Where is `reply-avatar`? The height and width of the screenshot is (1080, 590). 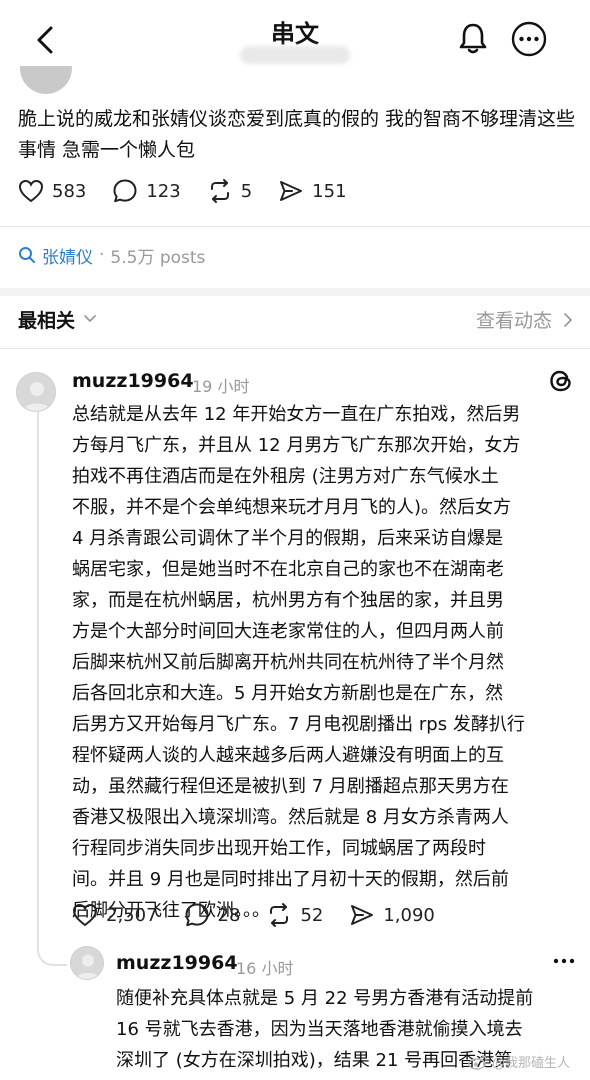 reply-avatar is located at coordinates (87, 963).